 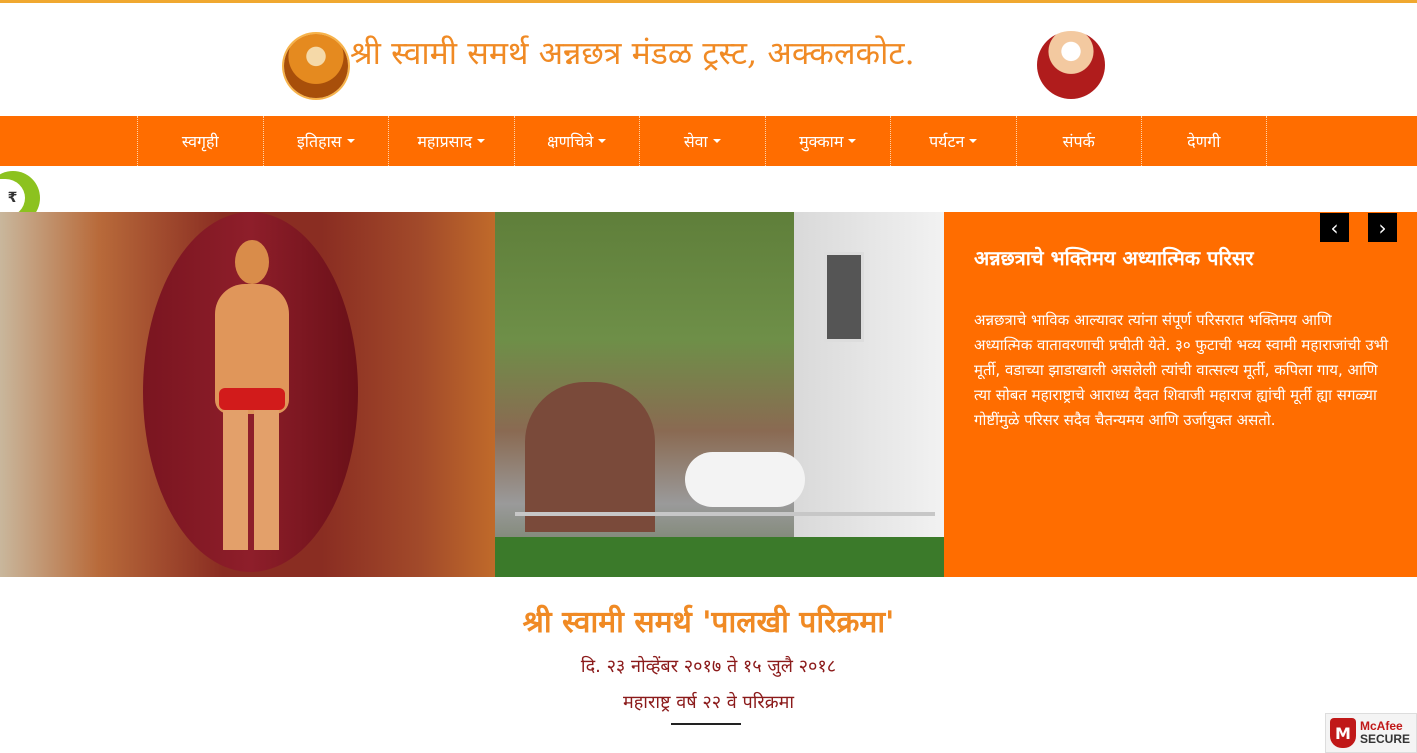 What do you see at coordinates (745, 479) in the screenshot?
I see `cow-statue` at bounding box center [745, 479].